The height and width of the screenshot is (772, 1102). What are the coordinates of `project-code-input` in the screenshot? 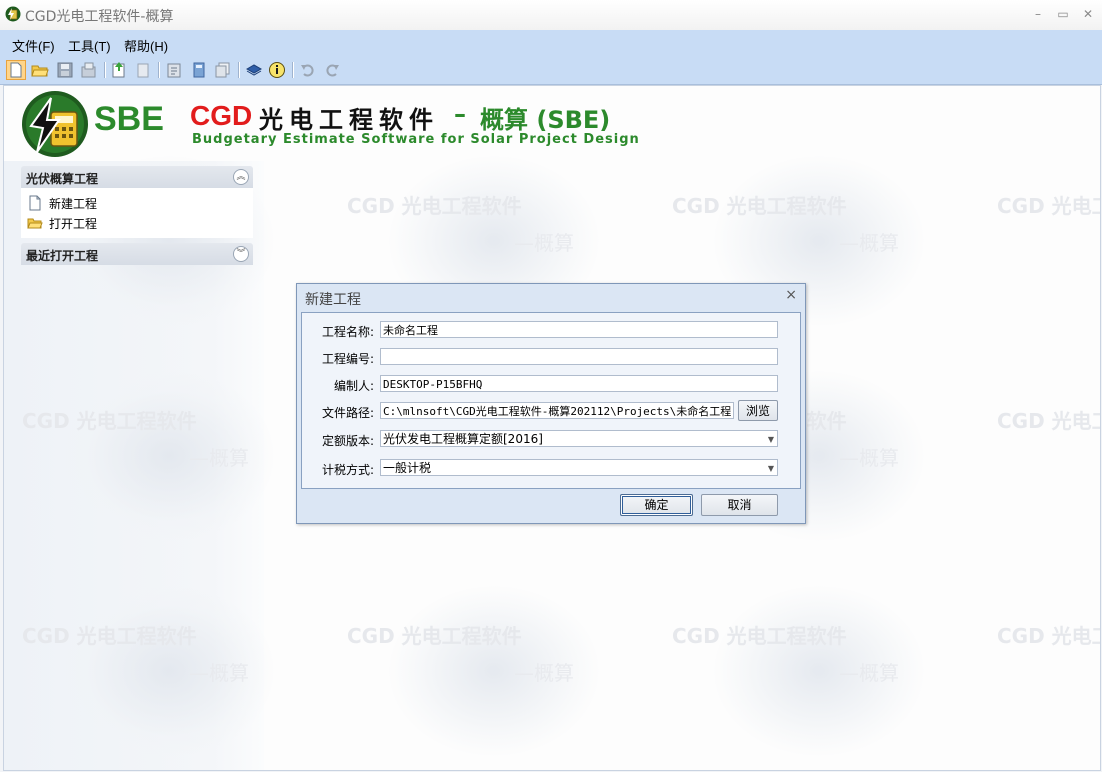 It's located at (579, 356).